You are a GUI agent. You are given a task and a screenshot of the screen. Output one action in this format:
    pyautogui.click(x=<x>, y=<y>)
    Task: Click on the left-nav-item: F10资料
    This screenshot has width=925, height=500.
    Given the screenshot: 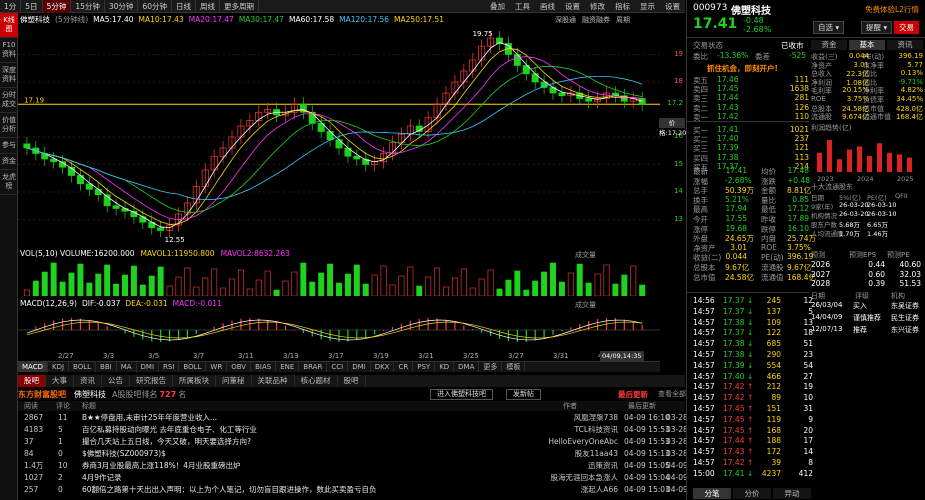 What is the action you would take?
    pyautogui.click(x=9, y=50)
    